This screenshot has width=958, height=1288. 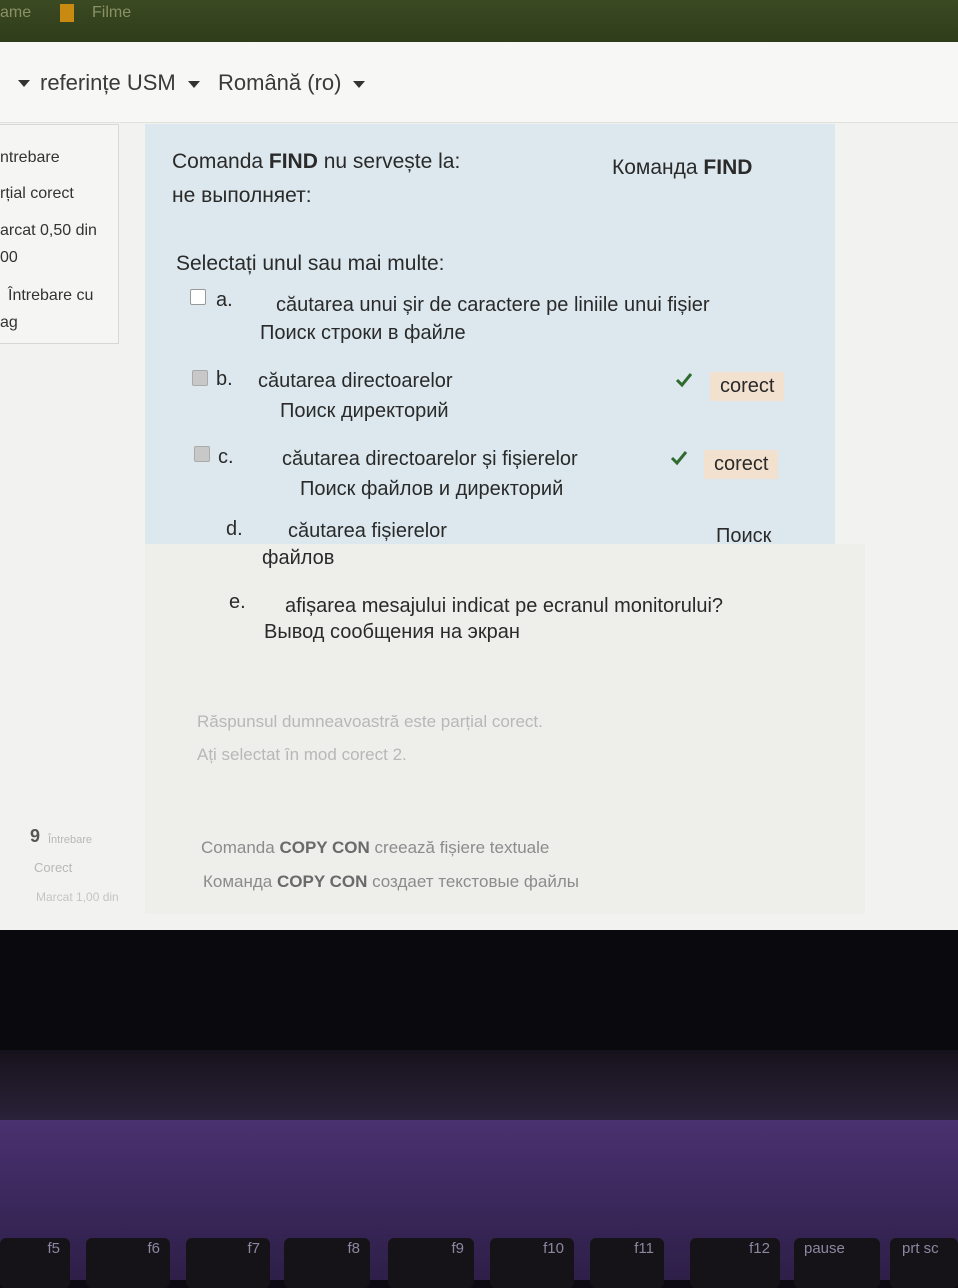 What do you see at coordinates (364, 411) in the screenshot?
I see `option-b-text-ru: Поиск директорий` at bounding box center [364, 411].